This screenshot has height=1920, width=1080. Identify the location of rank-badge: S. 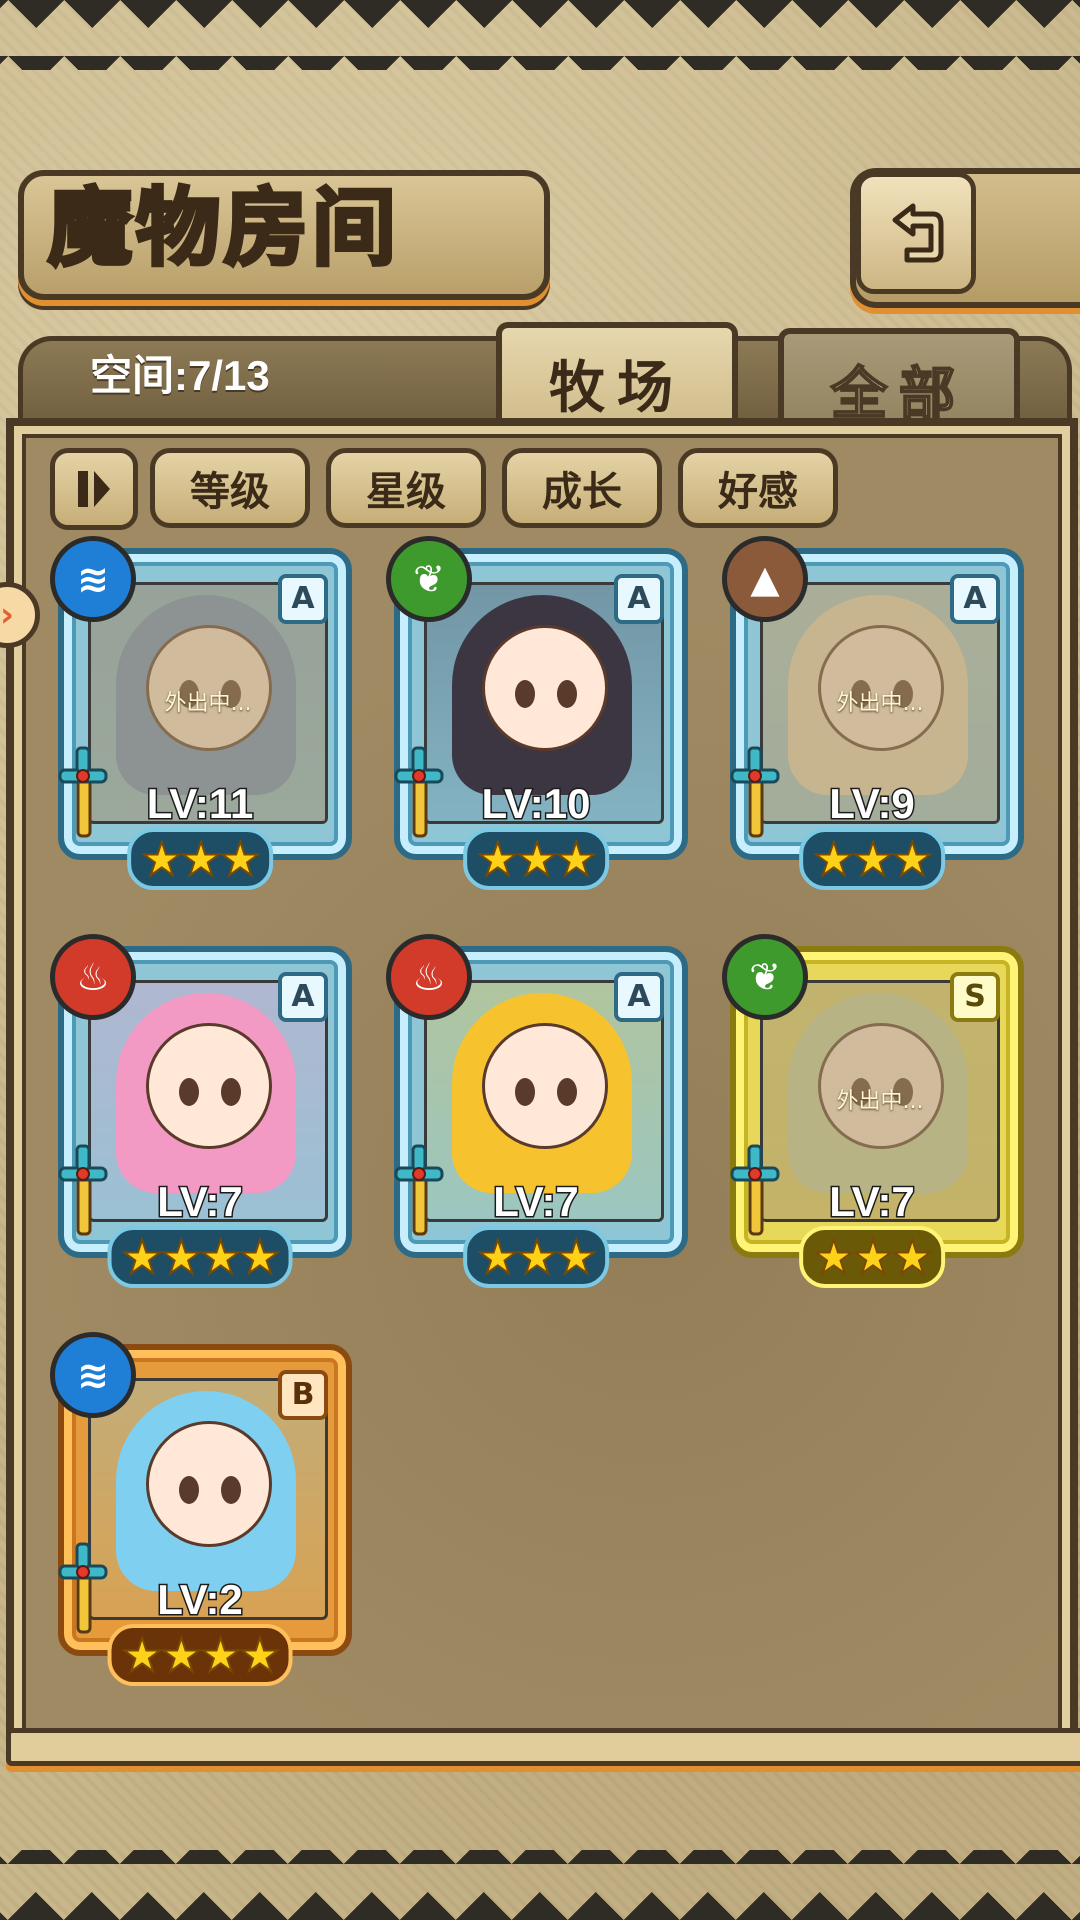
(975, 997).